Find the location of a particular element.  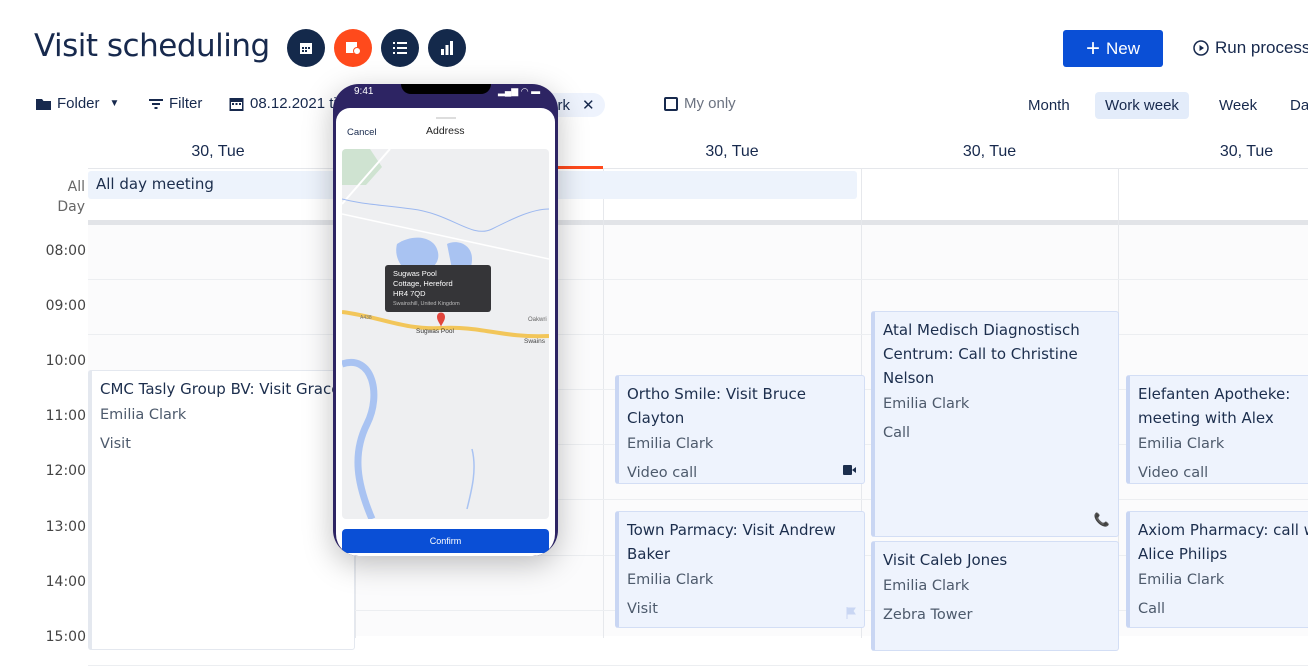

checkbox-icon is located at coordinates (671, 103).